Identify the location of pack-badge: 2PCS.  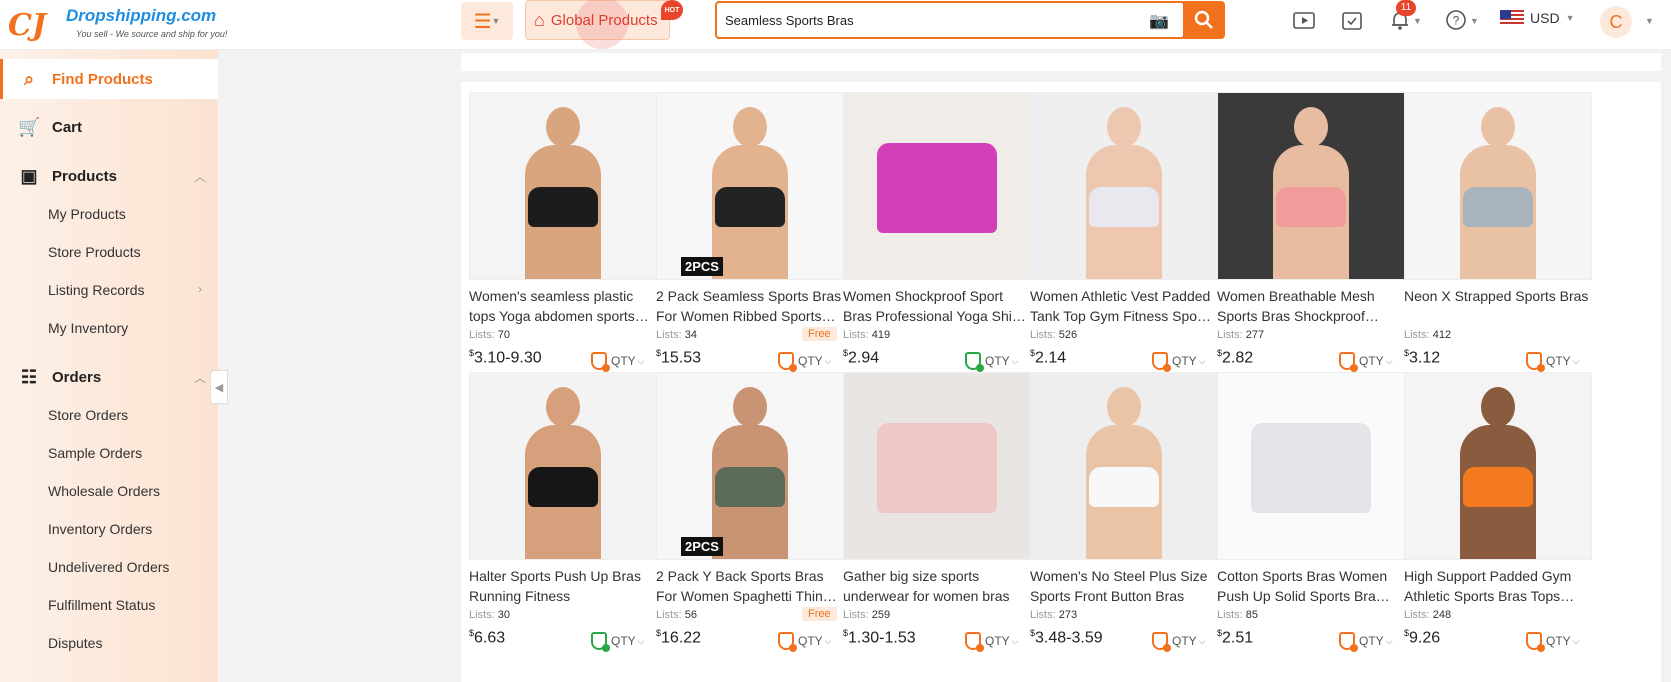
(702, 266).